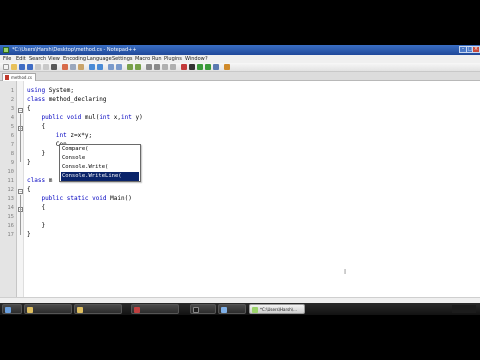 Image resolution: width=480 pixels, height=360 pixels. Describe the element at coordinates (195, 59) in the screenshot. I see `menu-window: Window` at that location.